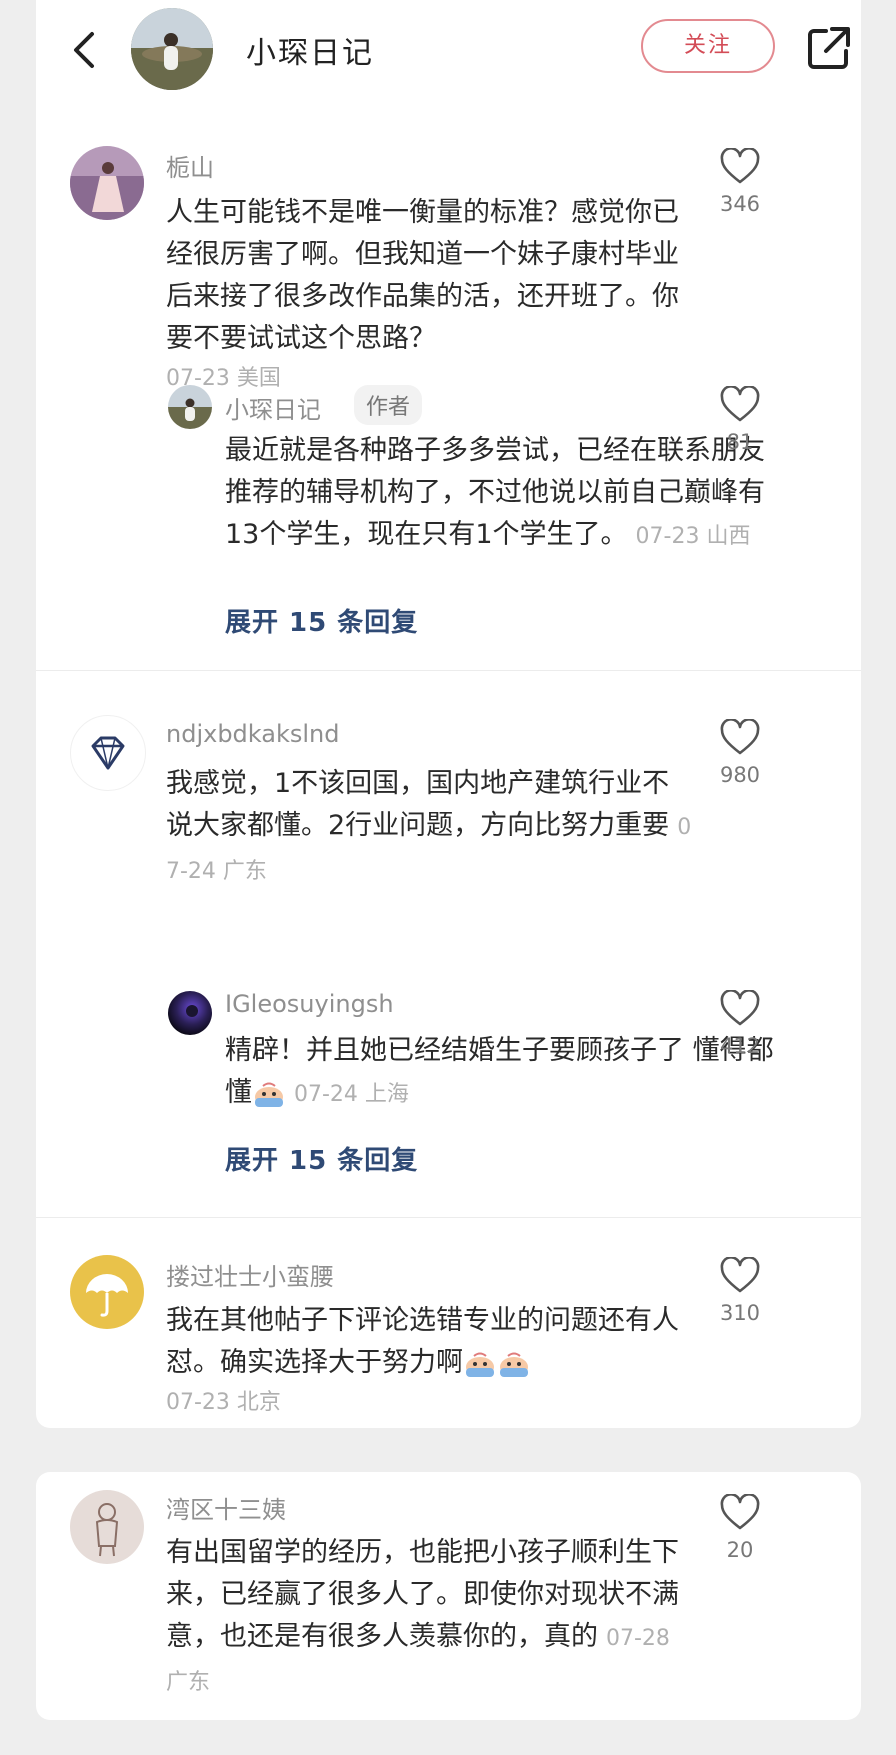  Describe the element at coordinates (83, 50) in the screenshot. I see `back-arrow-icon` at that location.